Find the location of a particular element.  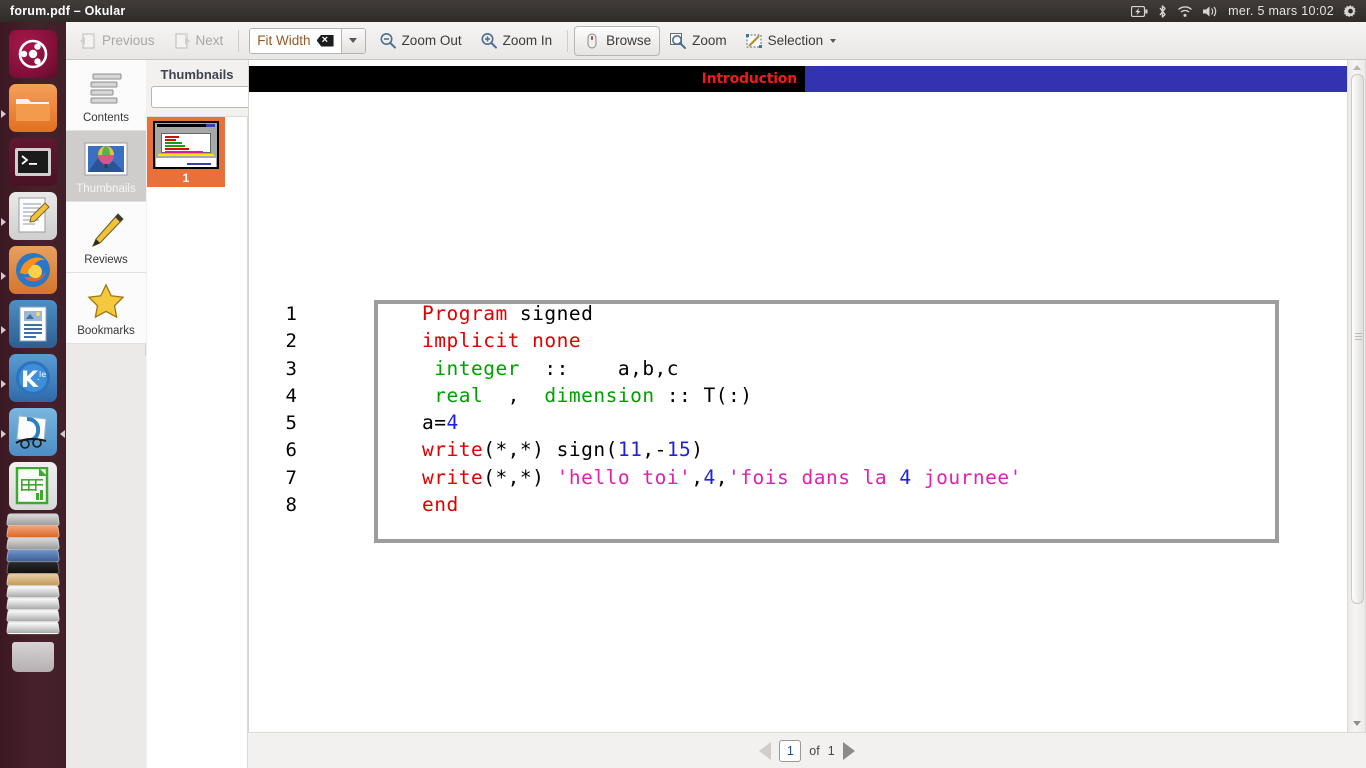

wifi-icon is located at coordinates (1185, 11).